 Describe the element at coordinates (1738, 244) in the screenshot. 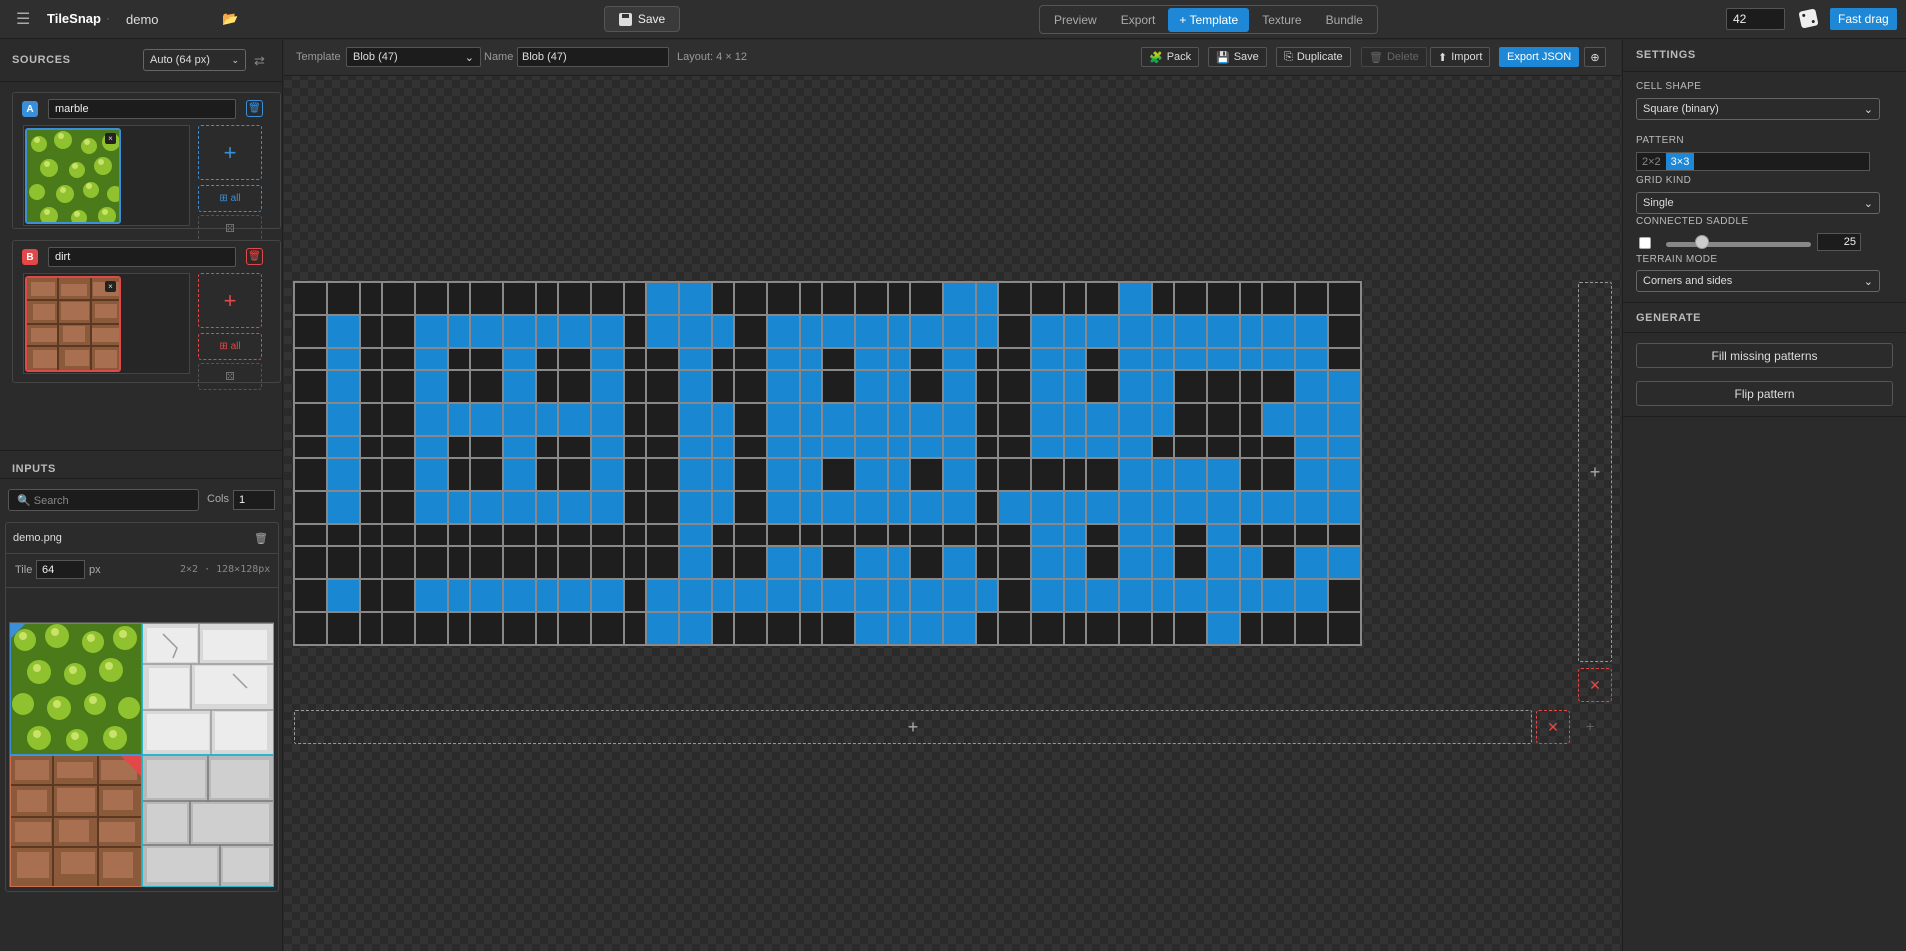

I see `saddle-slider` at that location.